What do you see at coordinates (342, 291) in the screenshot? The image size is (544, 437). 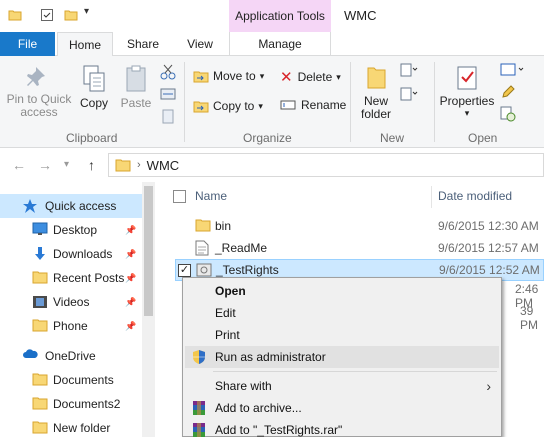 I see `menu-item-open: Open` at bounding box center [342, 291].